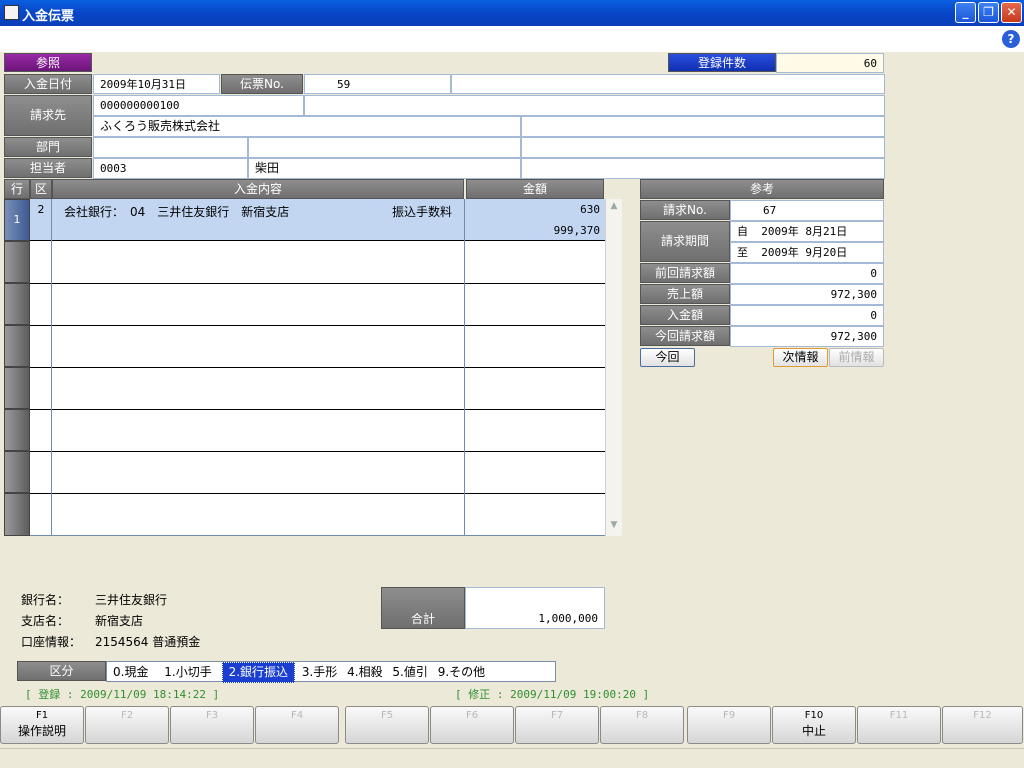 This screenshot has height=768, width=1024. Describe the element at coordinates (380, 62) in the screenshot. I see `top-spacer` at that location.